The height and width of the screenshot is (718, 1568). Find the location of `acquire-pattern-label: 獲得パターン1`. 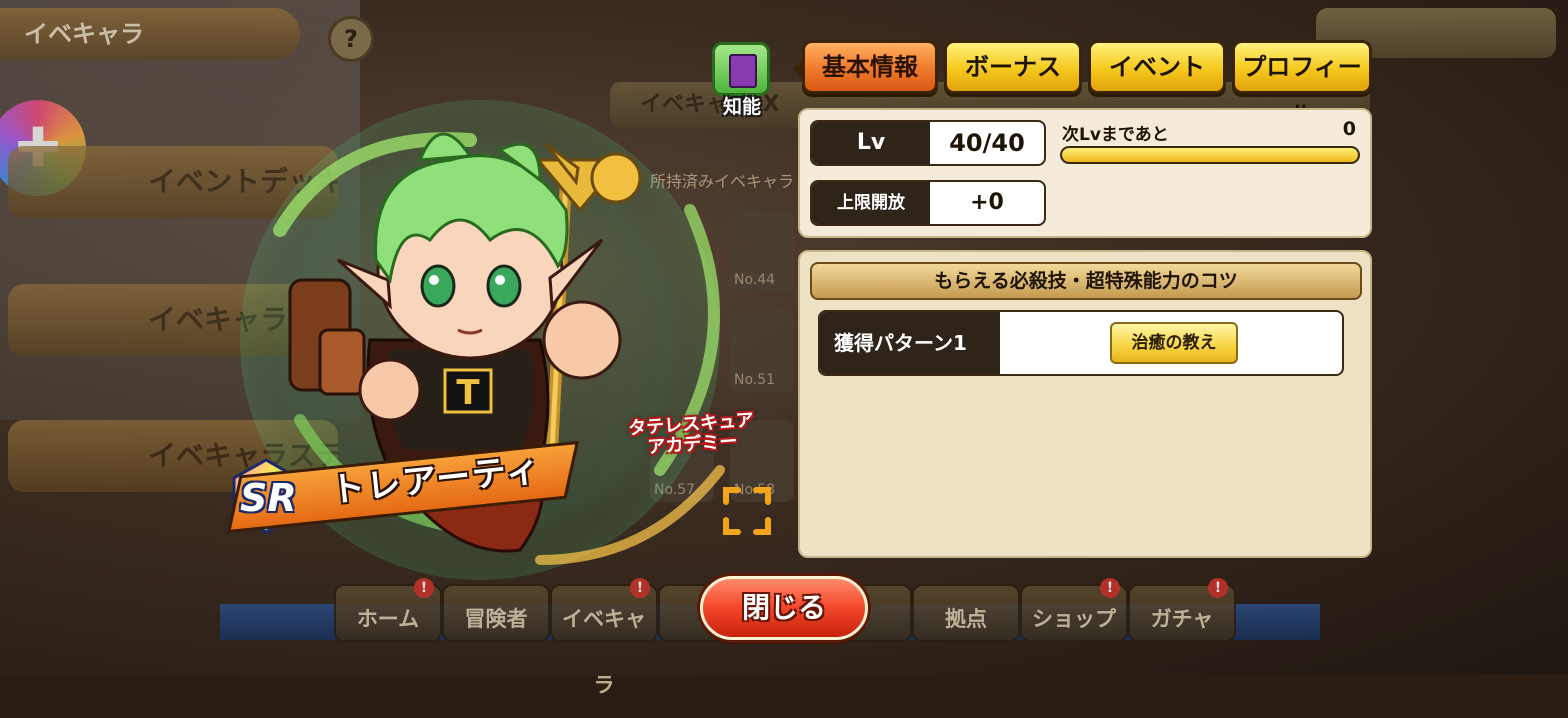

acquire-pattern-label: 獲得パターン1 is located at coordinates (910, 343).